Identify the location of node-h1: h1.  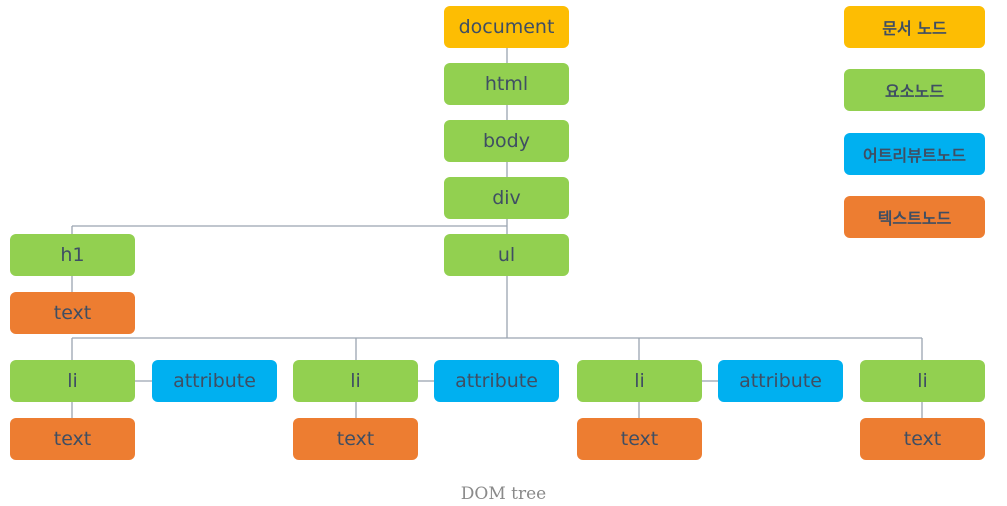
(72, 255).